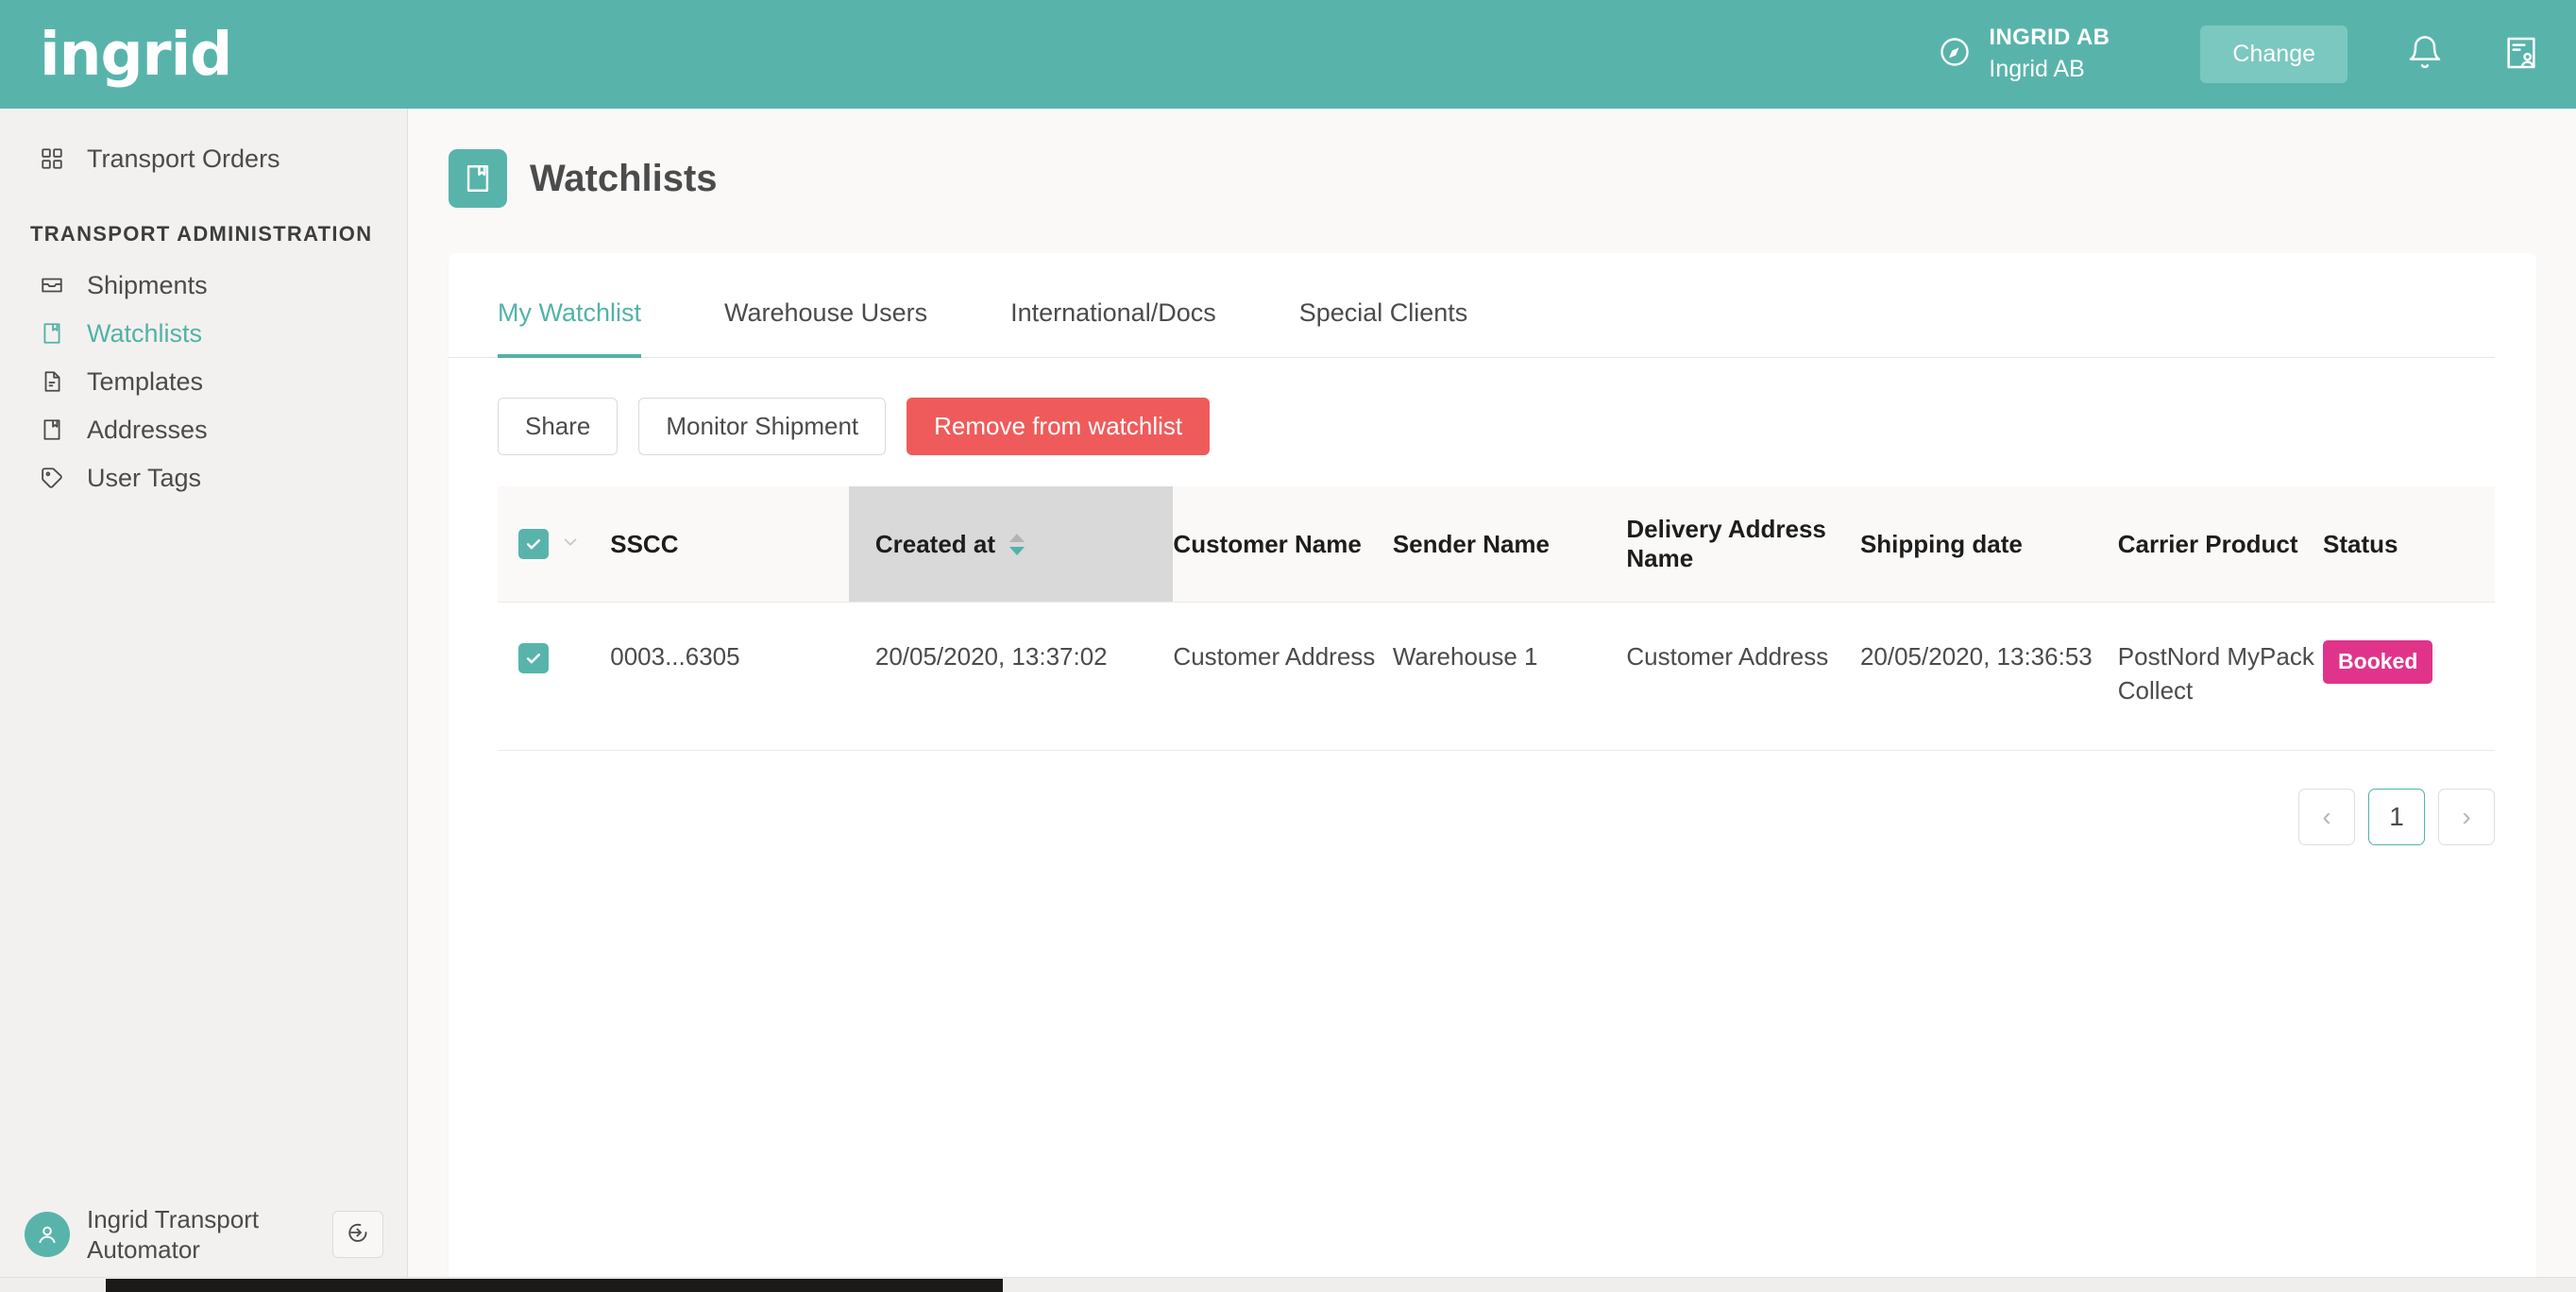 The height and width of the screenshot is (1292, 2576). What do you see at coordinates (1509, 676) in the screenshot?
I see `cell-sender-name: Warehouse 1` at bounding box center [1509, 676].